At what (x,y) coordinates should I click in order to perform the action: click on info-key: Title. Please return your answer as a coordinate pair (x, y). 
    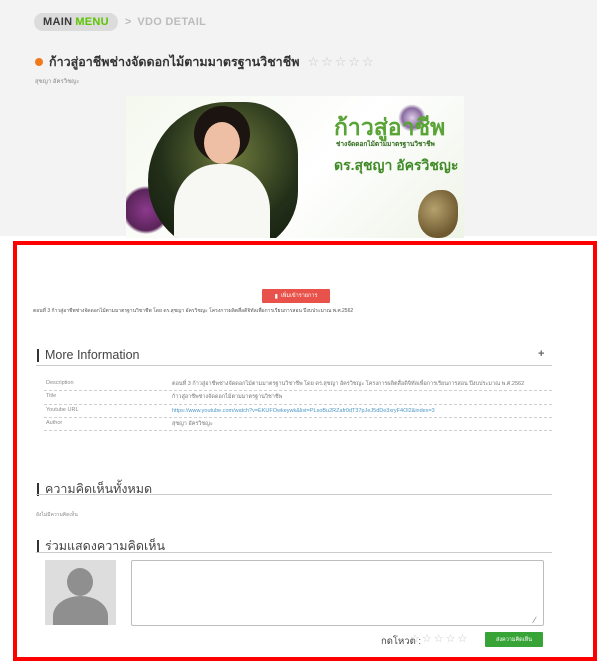
    Looking at the image, I should click on (51, 396).